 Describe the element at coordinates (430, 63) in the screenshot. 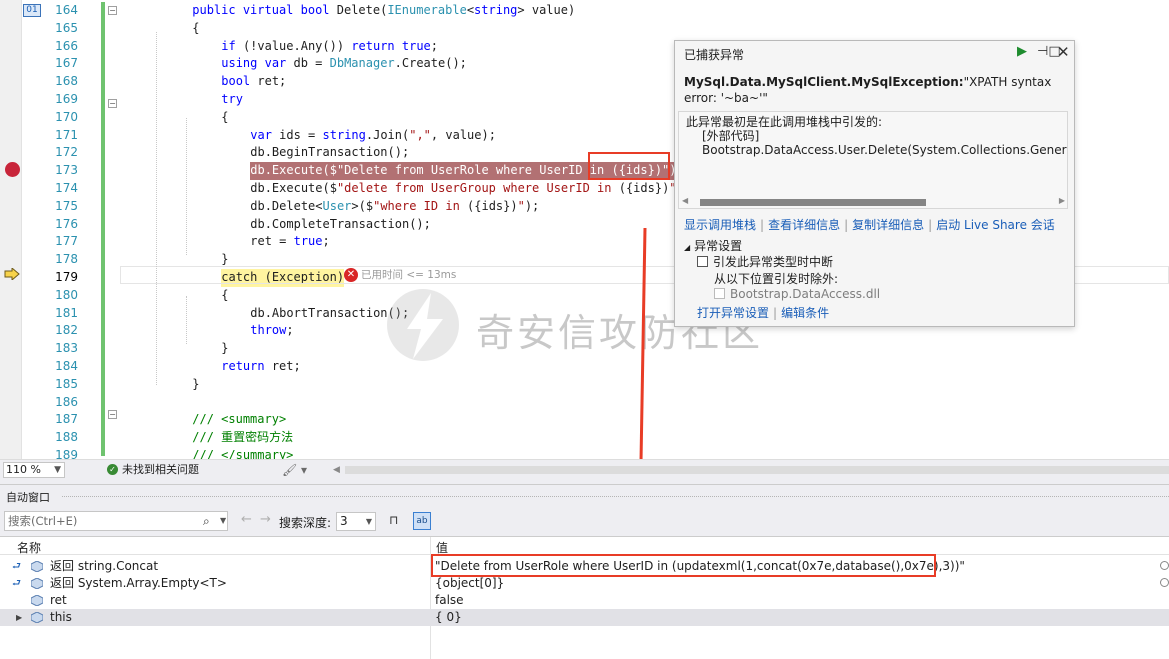

I see `code-token: .Create();` at that location.